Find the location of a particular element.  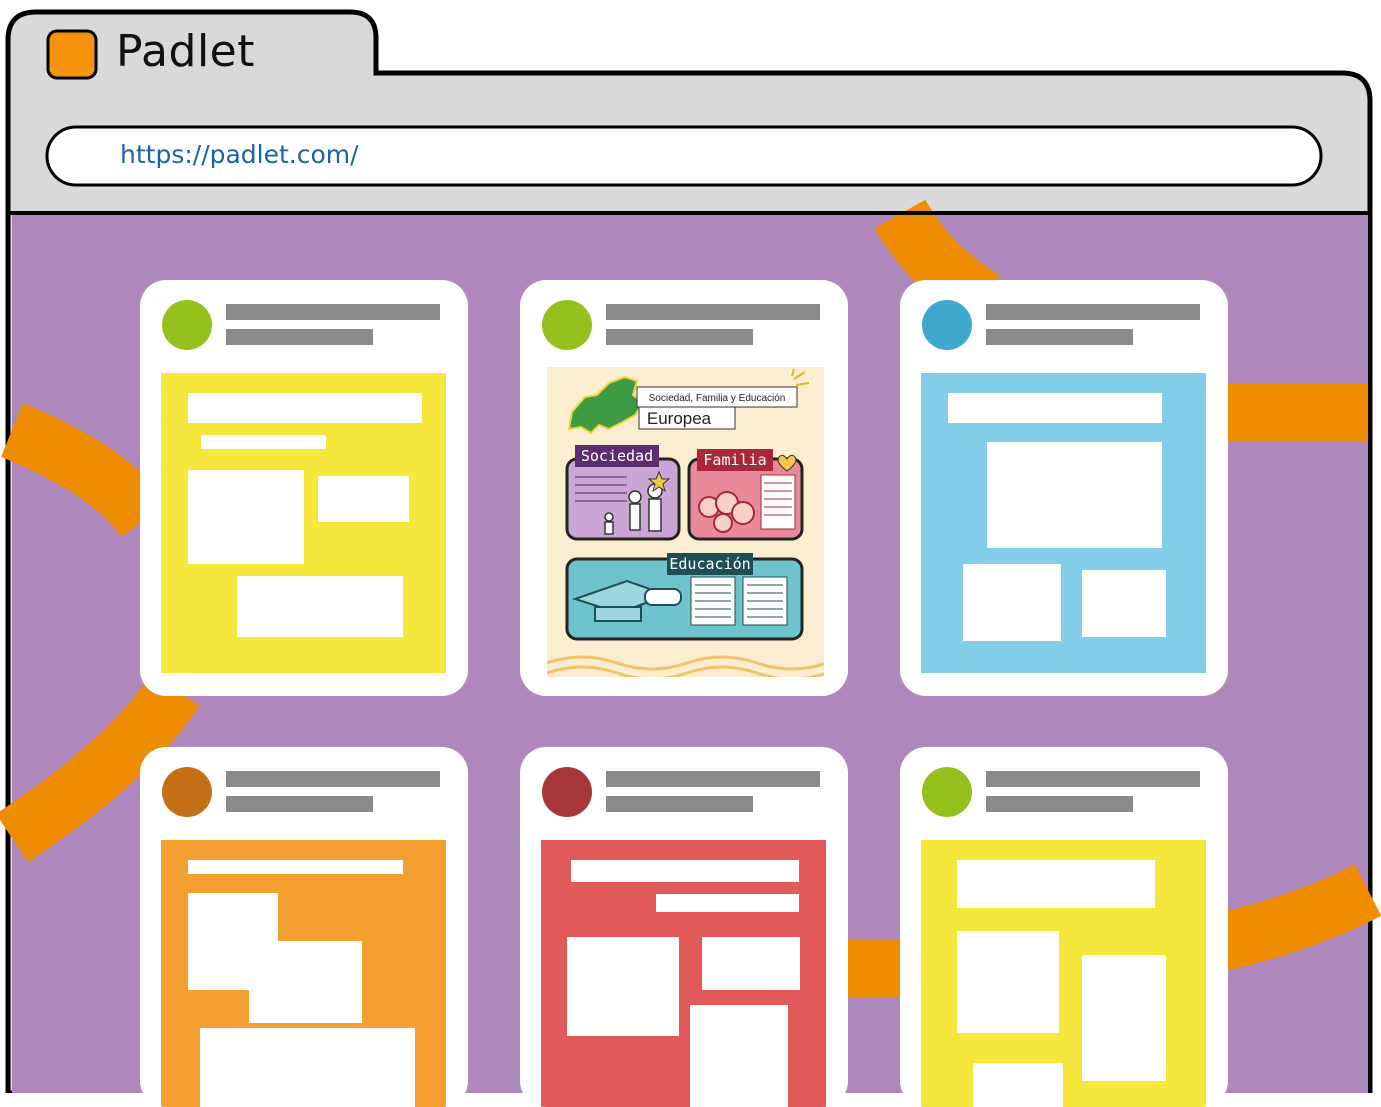

poster-title: Europea is located at coordinates (679, 418).